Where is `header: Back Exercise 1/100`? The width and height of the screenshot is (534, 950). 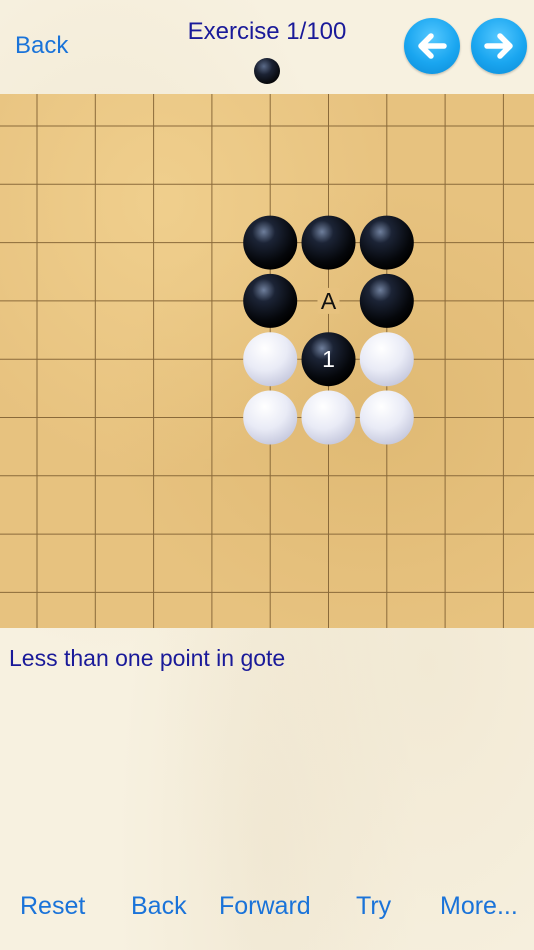 header: Back Exercise 1/100 is located at coordinates (267, 47).